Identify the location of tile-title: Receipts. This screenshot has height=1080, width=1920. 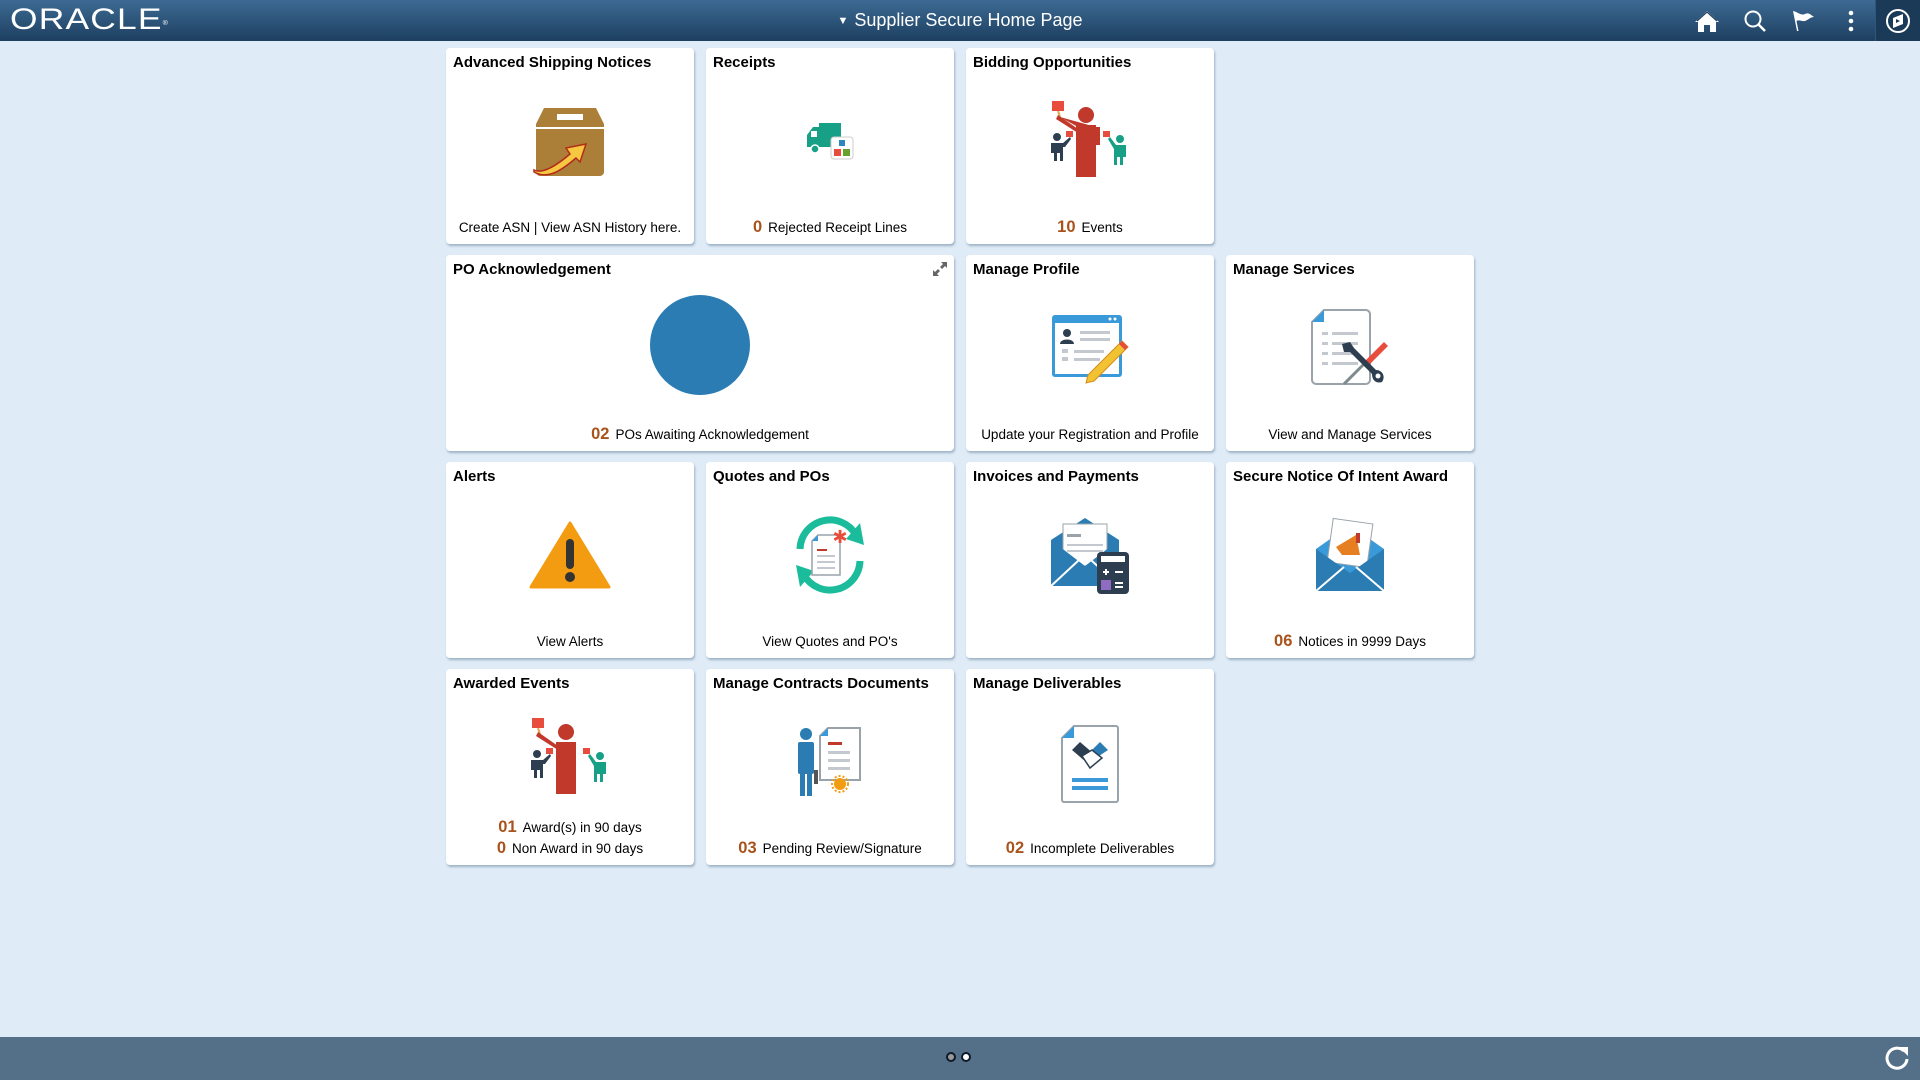
(744, 62).